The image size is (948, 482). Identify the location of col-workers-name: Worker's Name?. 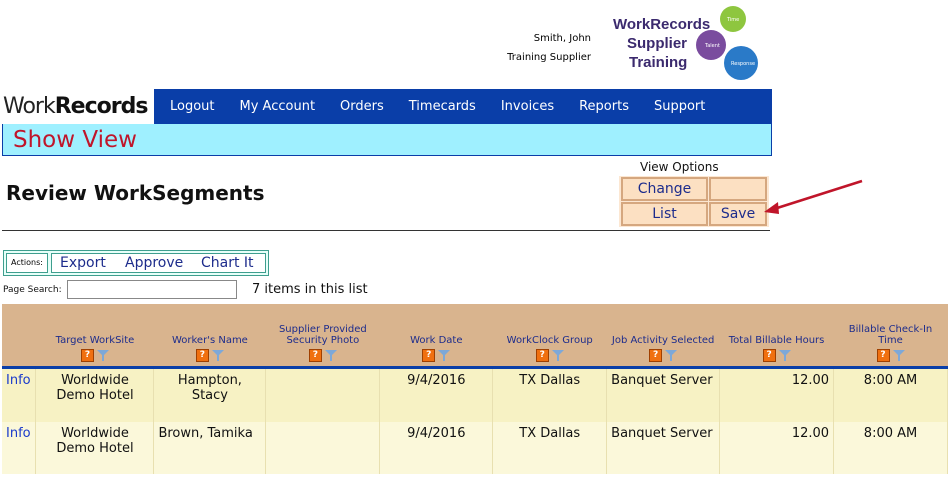
(209, 336).